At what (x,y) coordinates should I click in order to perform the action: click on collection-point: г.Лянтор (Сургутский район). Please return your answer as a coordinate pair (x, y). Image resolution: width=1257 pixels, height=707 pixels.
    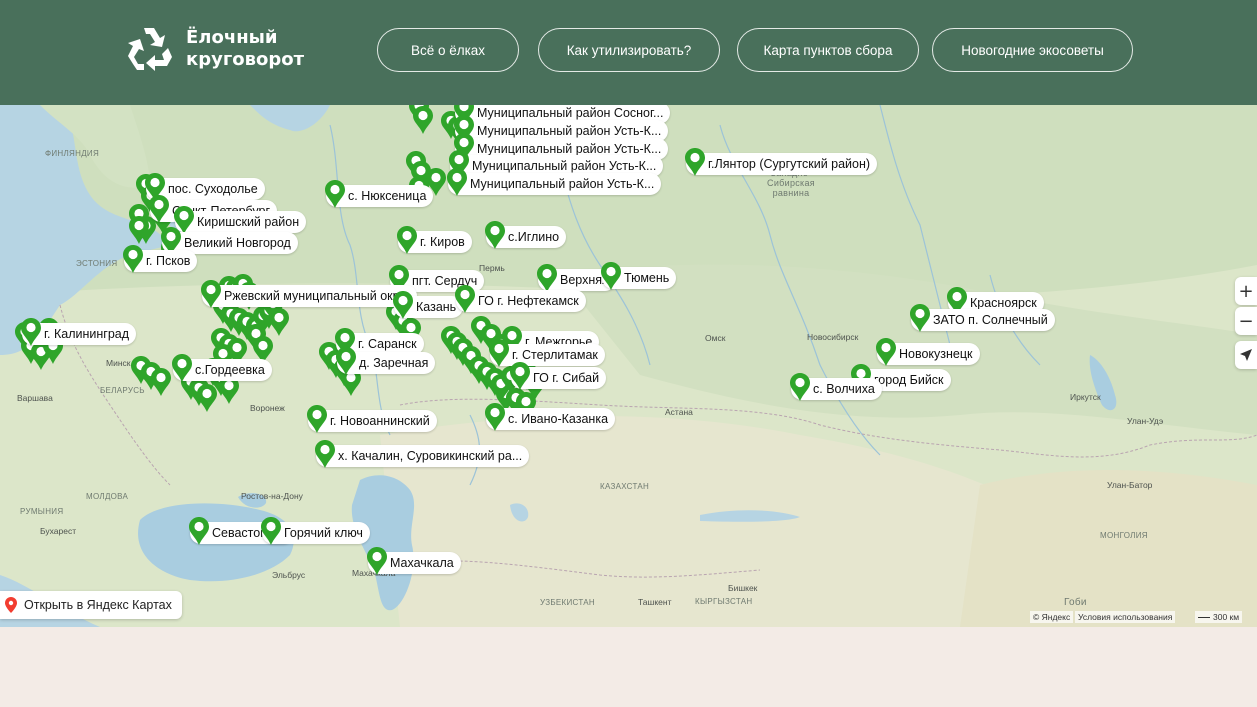
    Looking at the image, I should click on (781, 162).